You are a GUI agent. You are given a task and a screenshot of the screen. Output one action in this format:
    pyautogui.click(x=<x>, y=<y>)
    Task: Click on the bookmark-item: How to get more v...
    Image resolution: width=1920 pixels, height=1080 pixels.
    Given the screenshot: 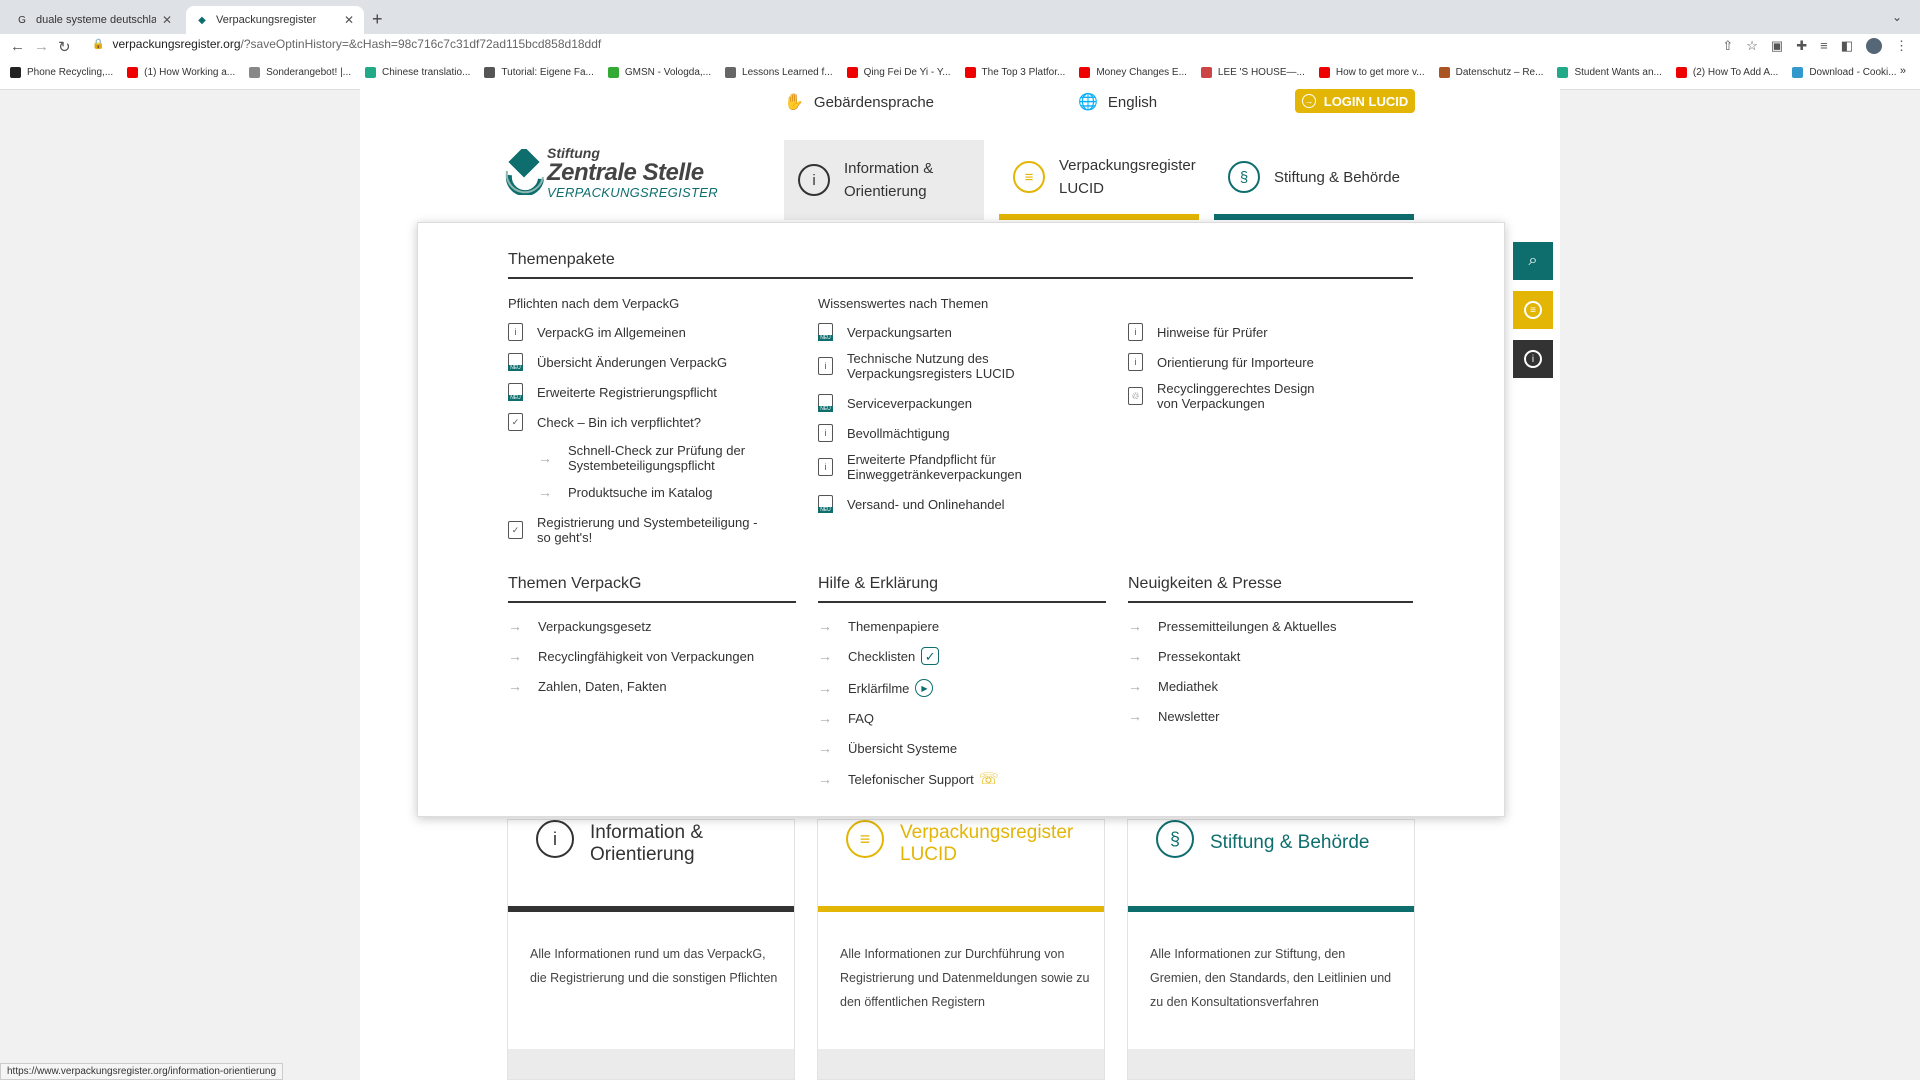 What is the action you would take?
    pyautogui.click(x=1371, y=72)
    